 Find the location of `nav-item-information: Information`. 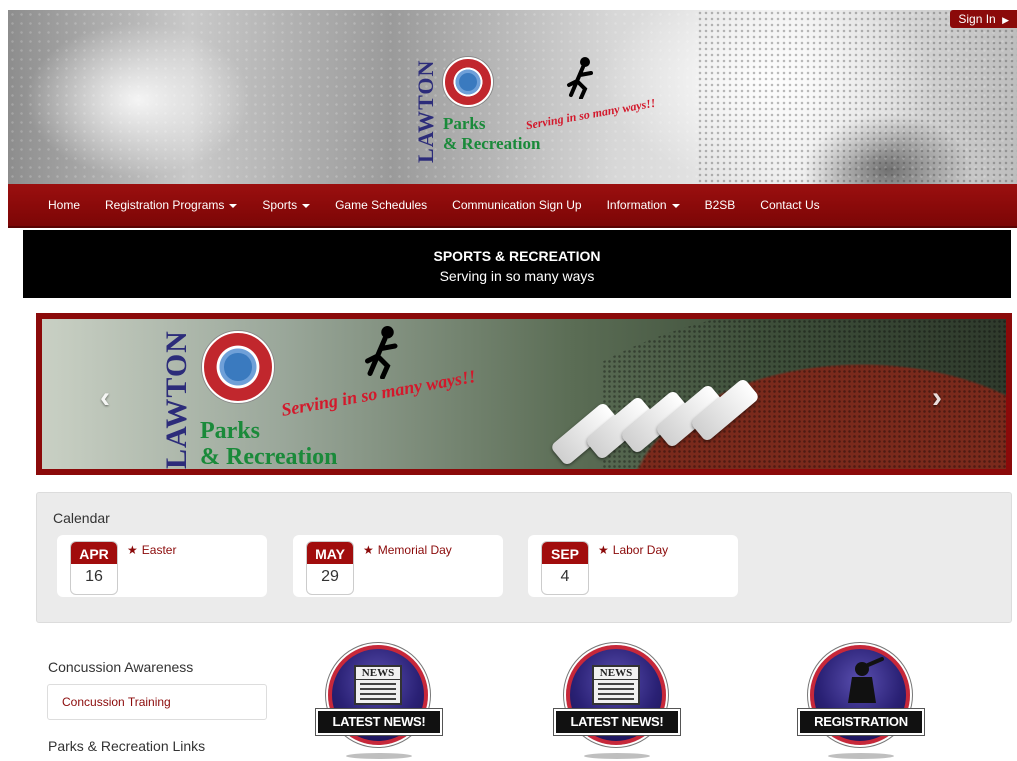

nav-item-information: Information is located at coordinates (643, 205).